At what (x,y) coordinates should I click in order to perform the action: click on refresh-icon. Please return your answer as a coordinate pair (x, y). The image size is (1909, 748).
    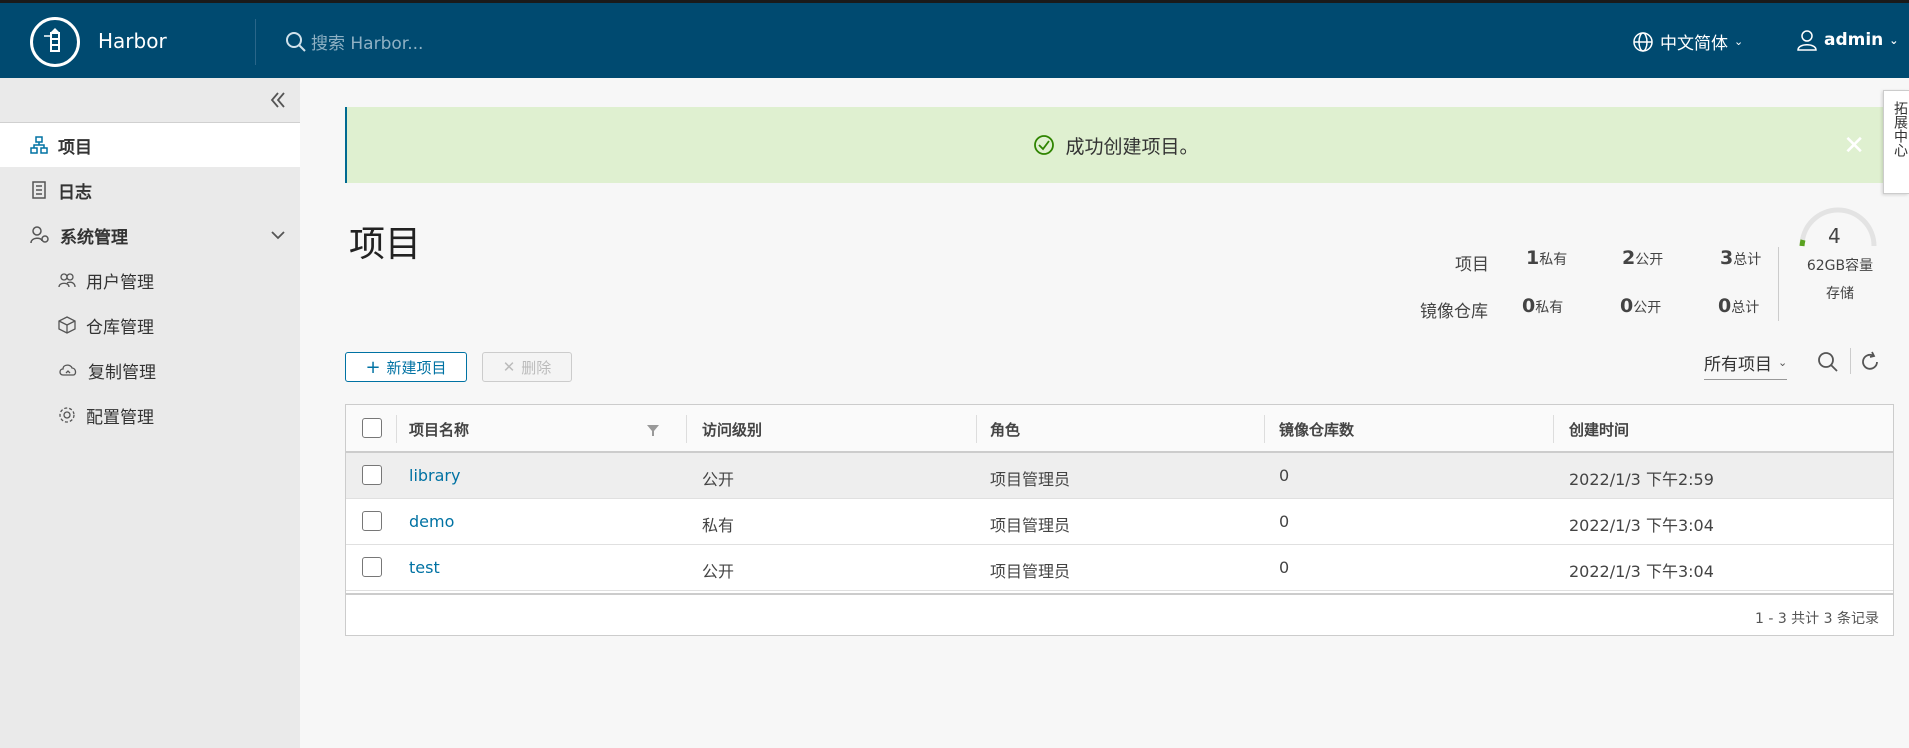
    Looking at the image, I should click on (1870, 362).